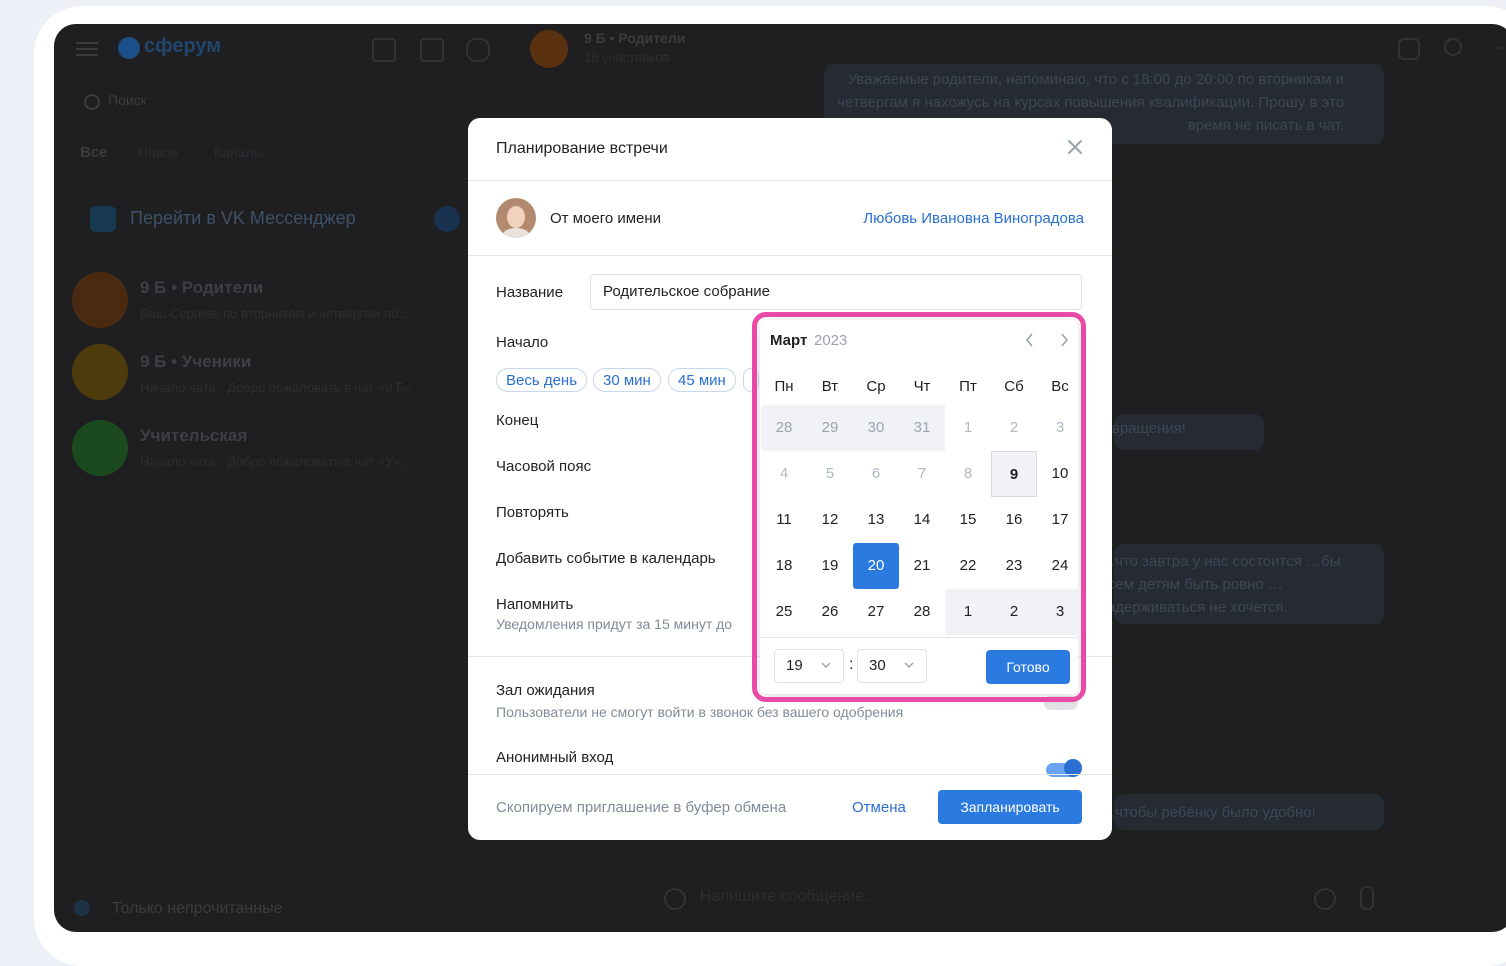 This screenshot has height=966, width=1506. Describe the element at coordinates (922, 474) in the screenshot. I see `calendar-day: 7` at that location.